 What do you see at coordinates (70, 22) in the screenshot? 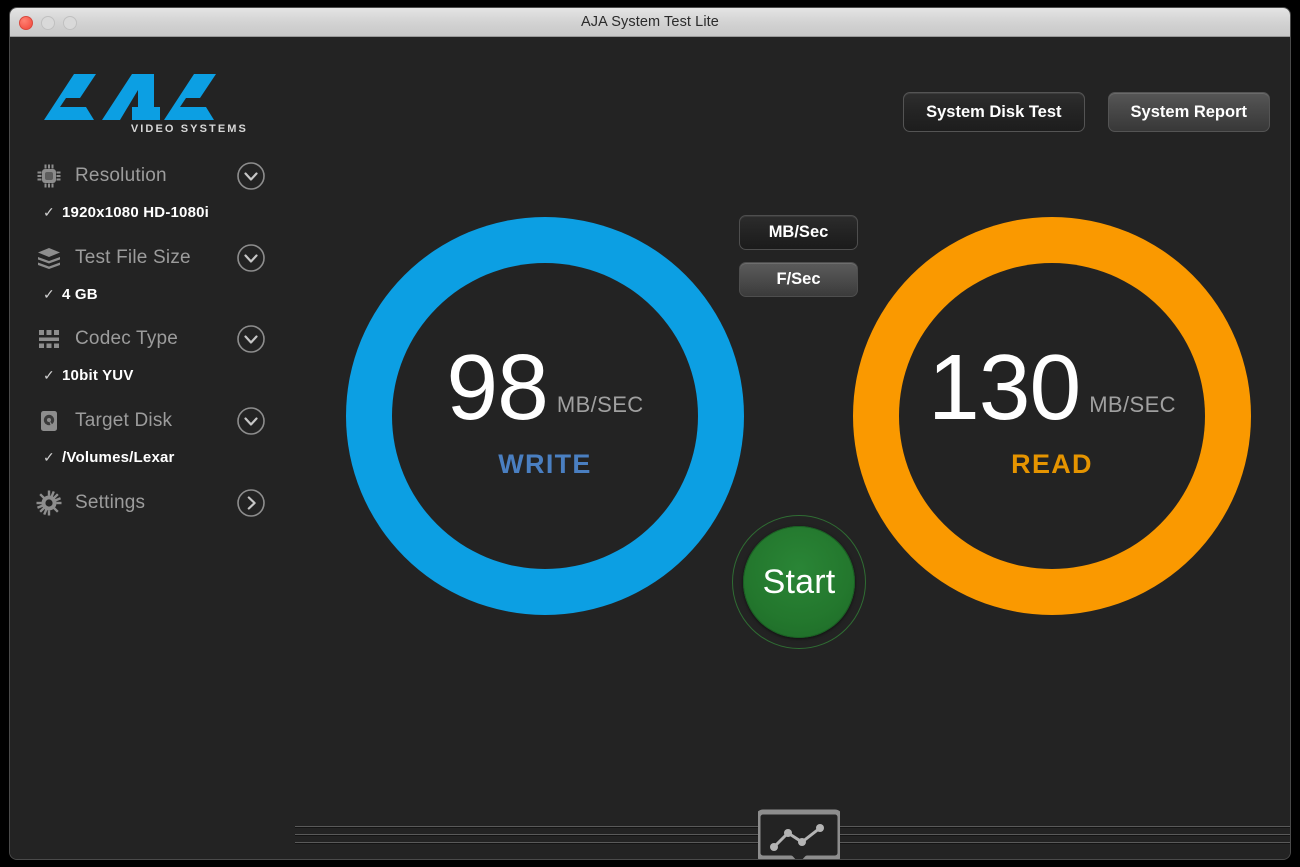
I see `maximize-button` at bounding box center [70, 22].